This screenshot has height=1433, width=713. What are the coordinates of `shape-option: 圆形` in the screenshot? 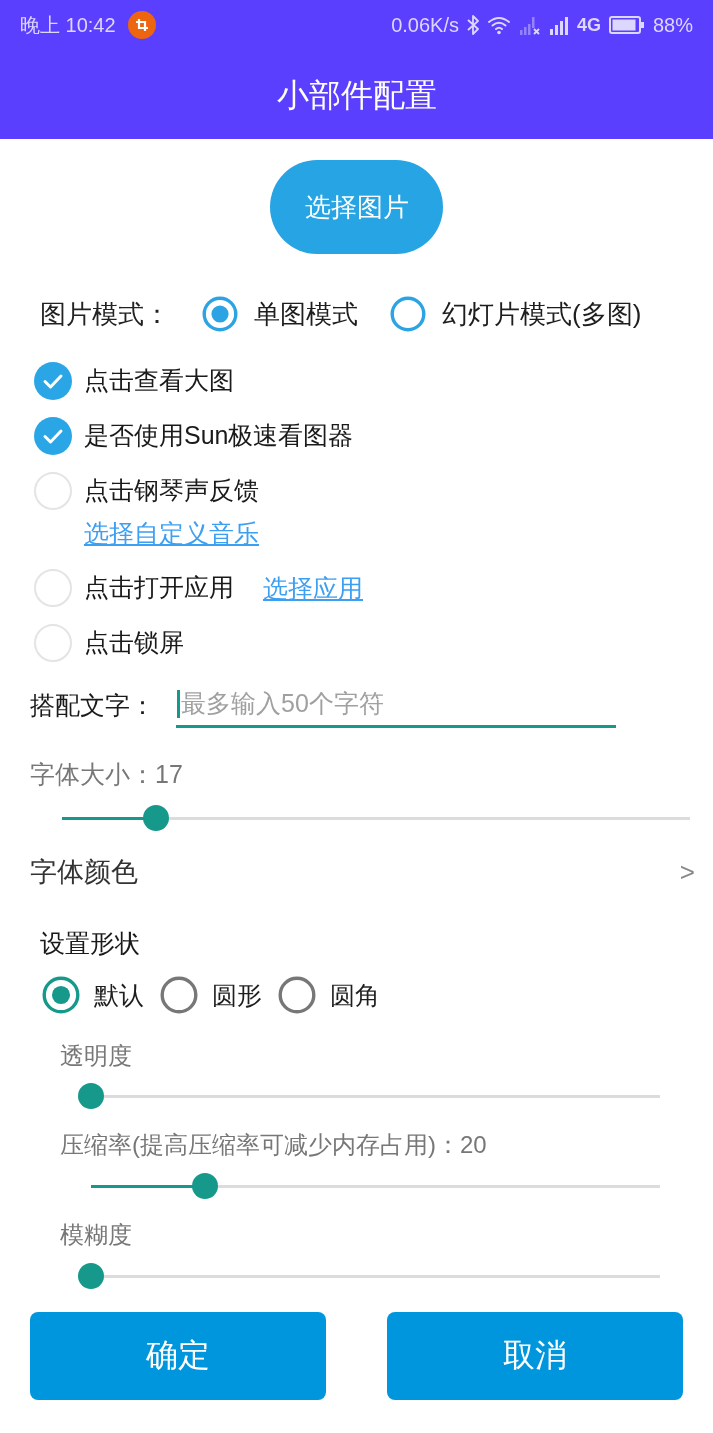 It's located at (211, 995).